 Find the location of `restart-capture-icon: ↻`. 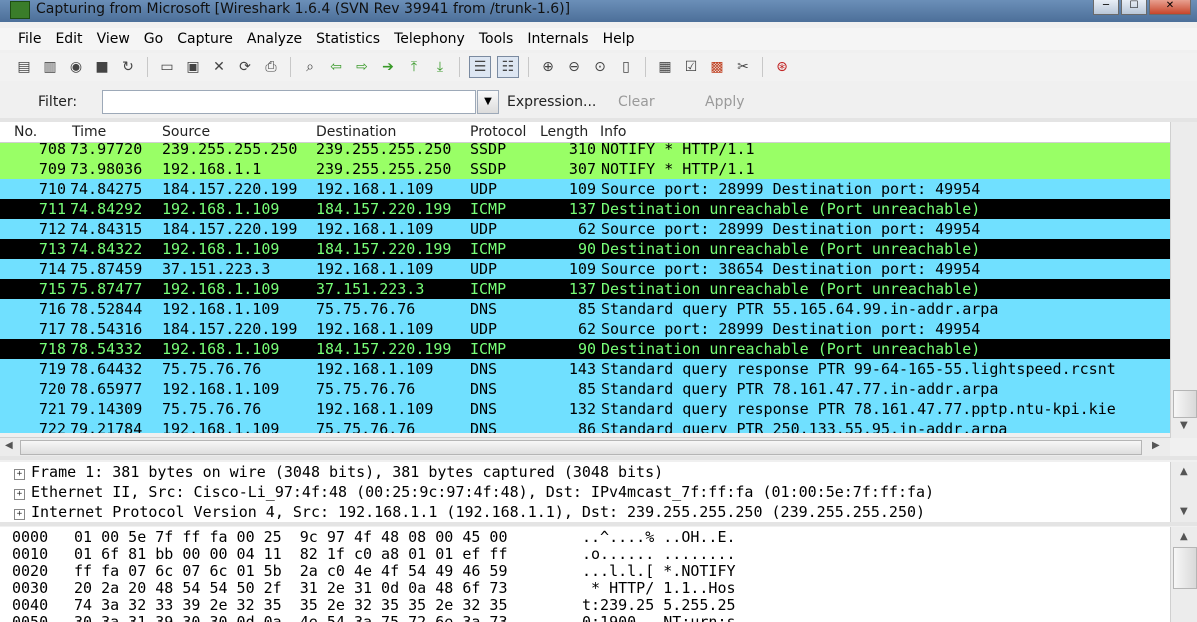

restart-capture-icon: ↻ is located at coordinates (128, 67).